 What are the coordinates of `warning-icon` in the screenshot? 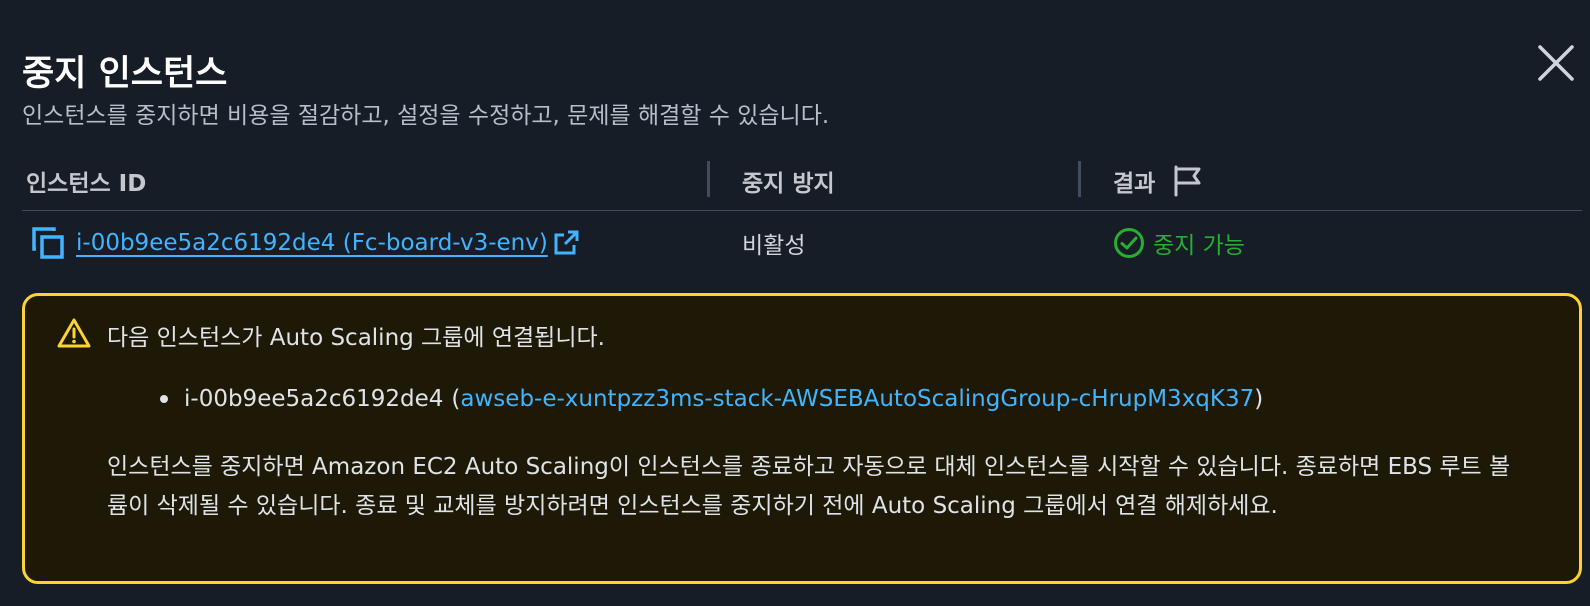 It's located at (74, 333).